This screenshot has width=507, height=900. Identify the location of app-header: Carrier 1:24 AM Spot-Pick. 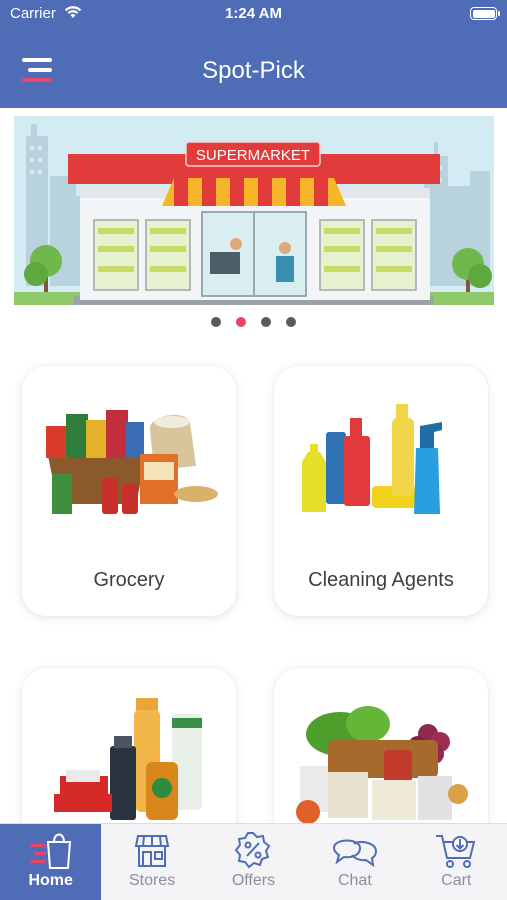
(253, 54).